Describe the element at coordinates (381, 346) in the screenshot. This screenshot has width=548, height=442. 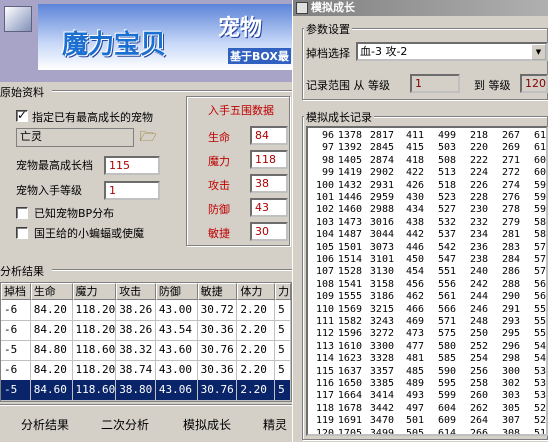
I see `list-cell: 3300` at that location.